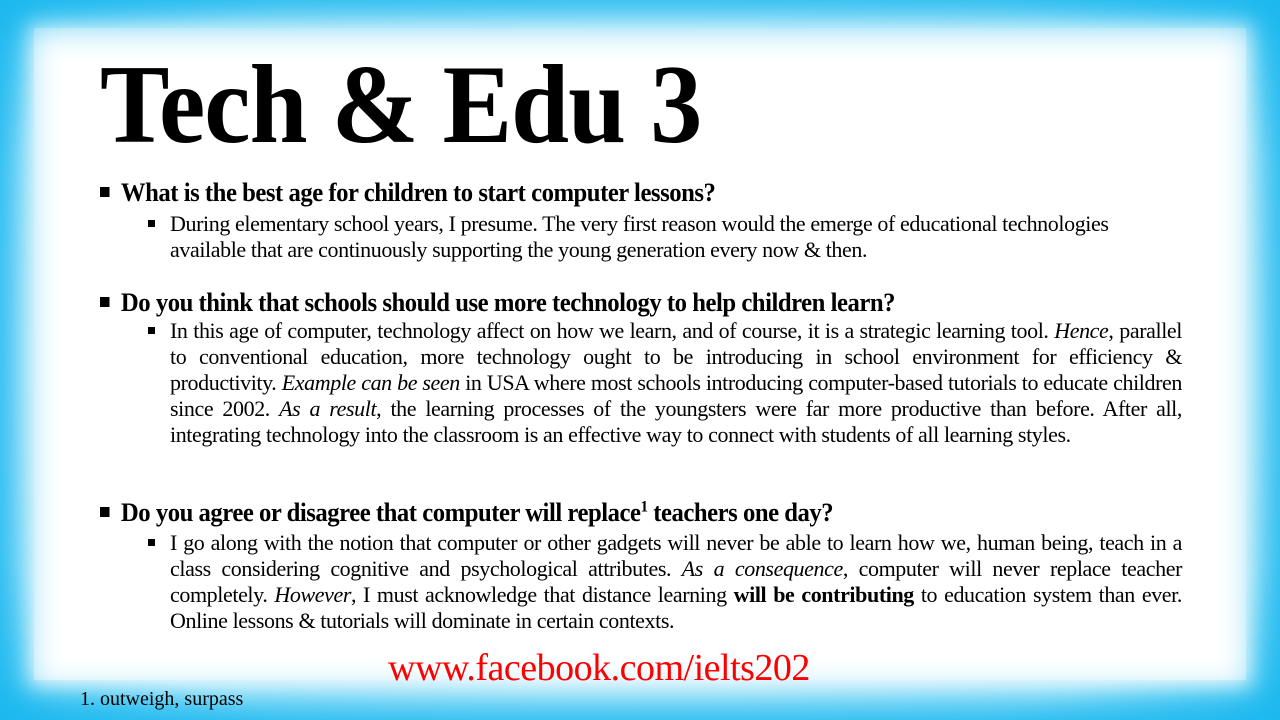 Image resolution: width=1280 pixels, height=720 pixels. What do you see at coordinates (762, 568) in the screenshot?
I see `italic-segment: As a consequence` at bounding box center [762, 568].